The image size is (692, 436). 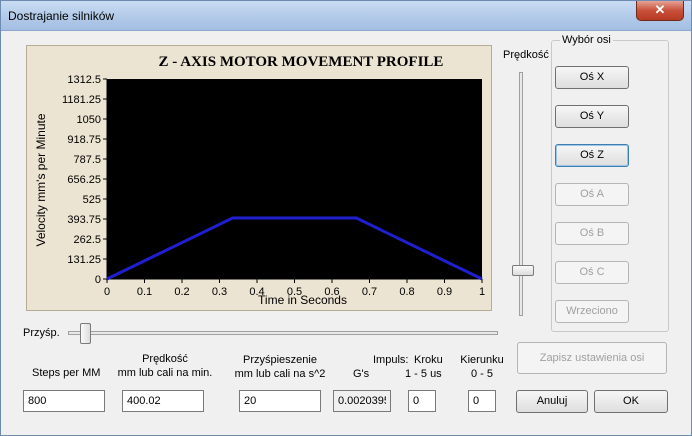 I want to click on x-tick-label: 0.3, so click(x=219, y=292).